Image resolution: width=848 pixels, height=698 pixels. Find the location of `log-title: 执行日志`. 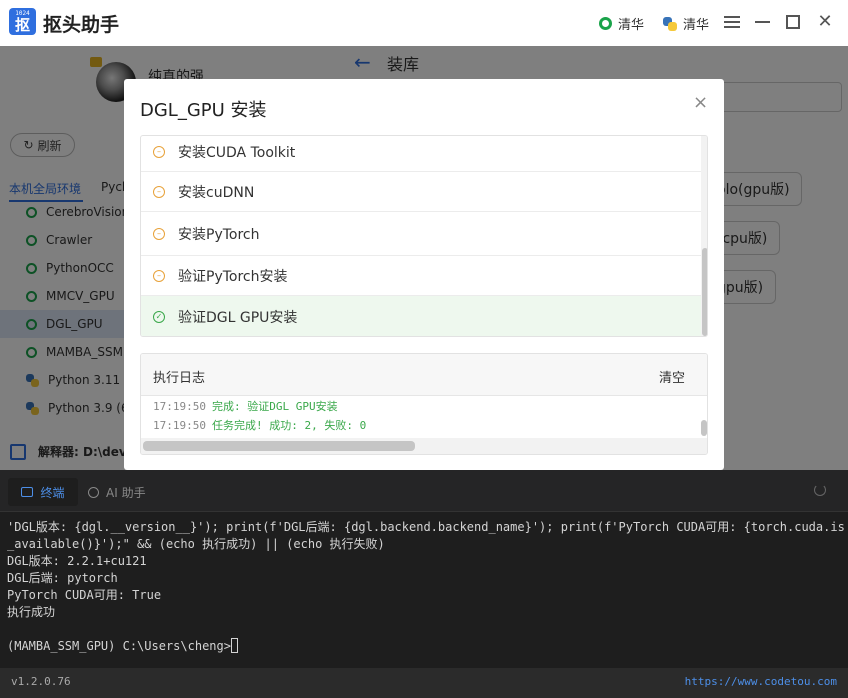

log-title: 执行日志 is located at coordinates (179, 378).